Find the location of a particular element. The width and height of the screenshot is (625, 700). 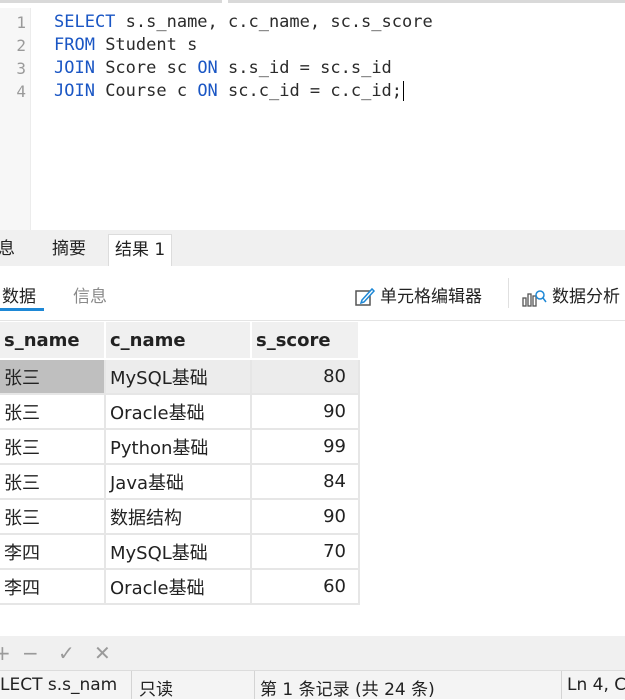

sql-text: Score sc is located at coordinates (146, 68).